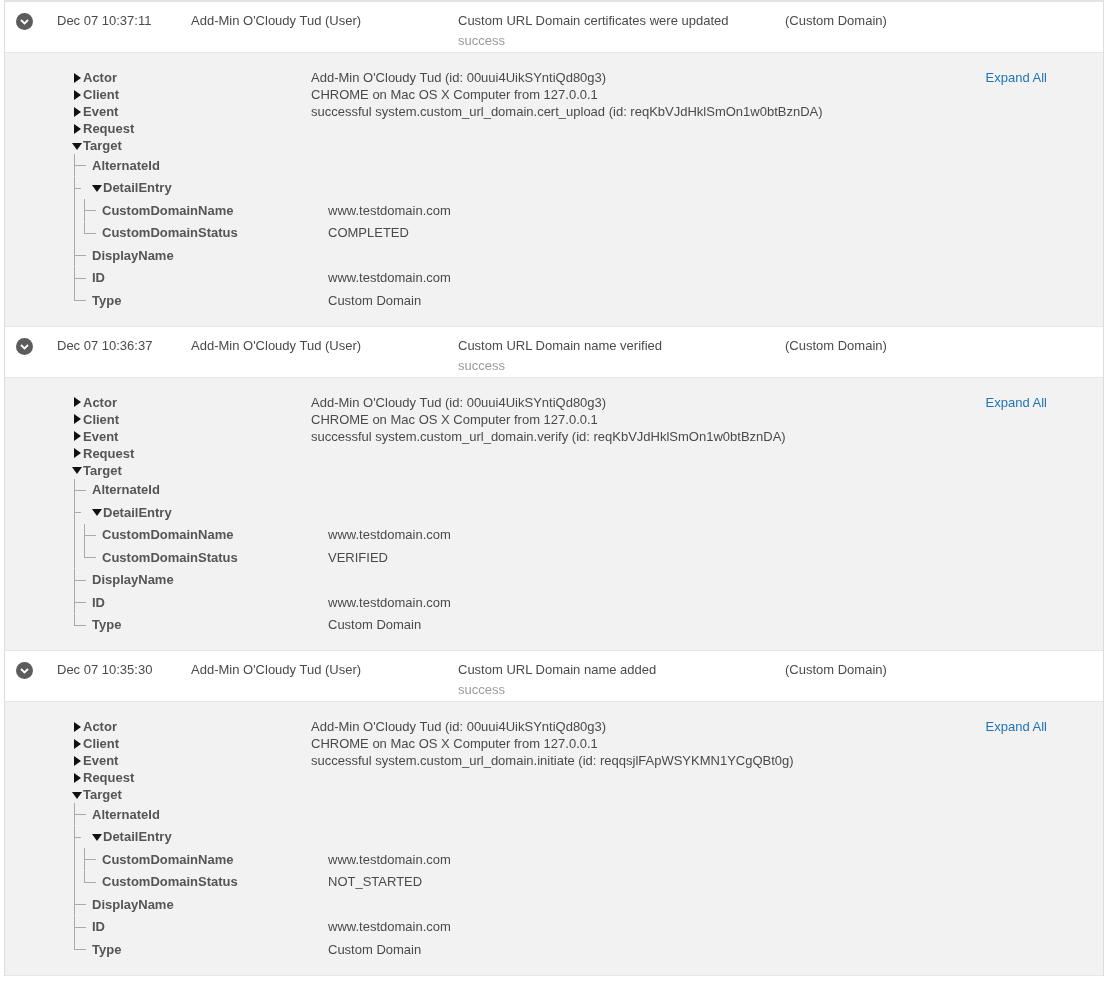  Describe the element at coordinates (560, 345) in the screenshot. I see `event-description: Custom URL Domain name verified` at that location.